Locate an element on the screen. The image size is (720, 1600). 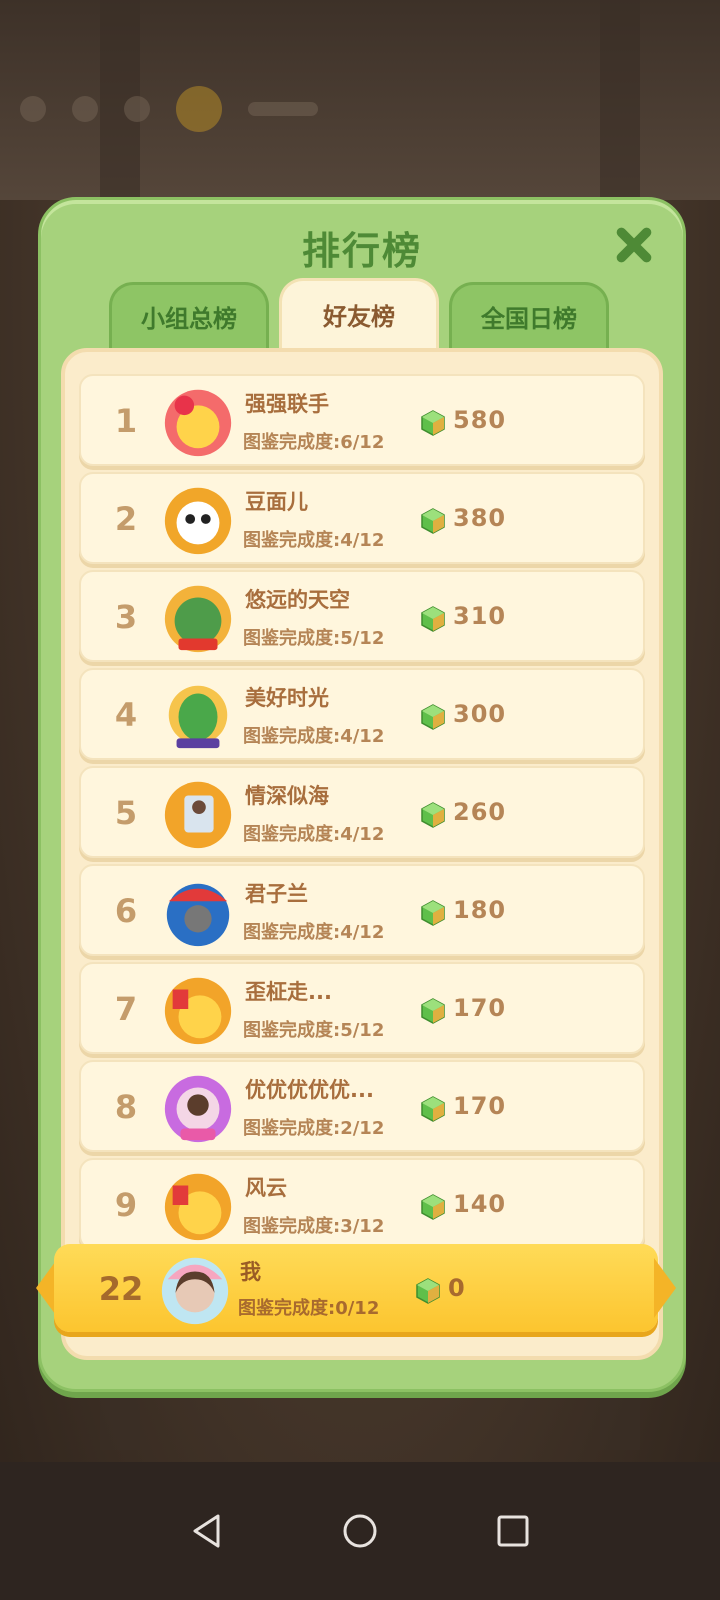
back-icon is located at coordinates (206, 1531).